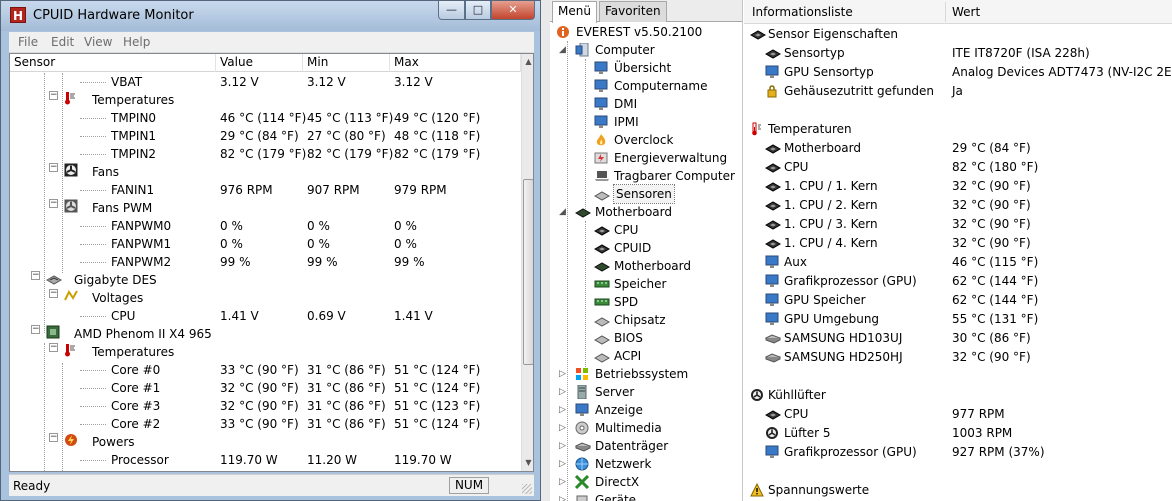 The image size is (1172, 501). I want to click on sensor-row: FANIN1 976 RPM 907 RPM 979 RPM, so click(265, 190).